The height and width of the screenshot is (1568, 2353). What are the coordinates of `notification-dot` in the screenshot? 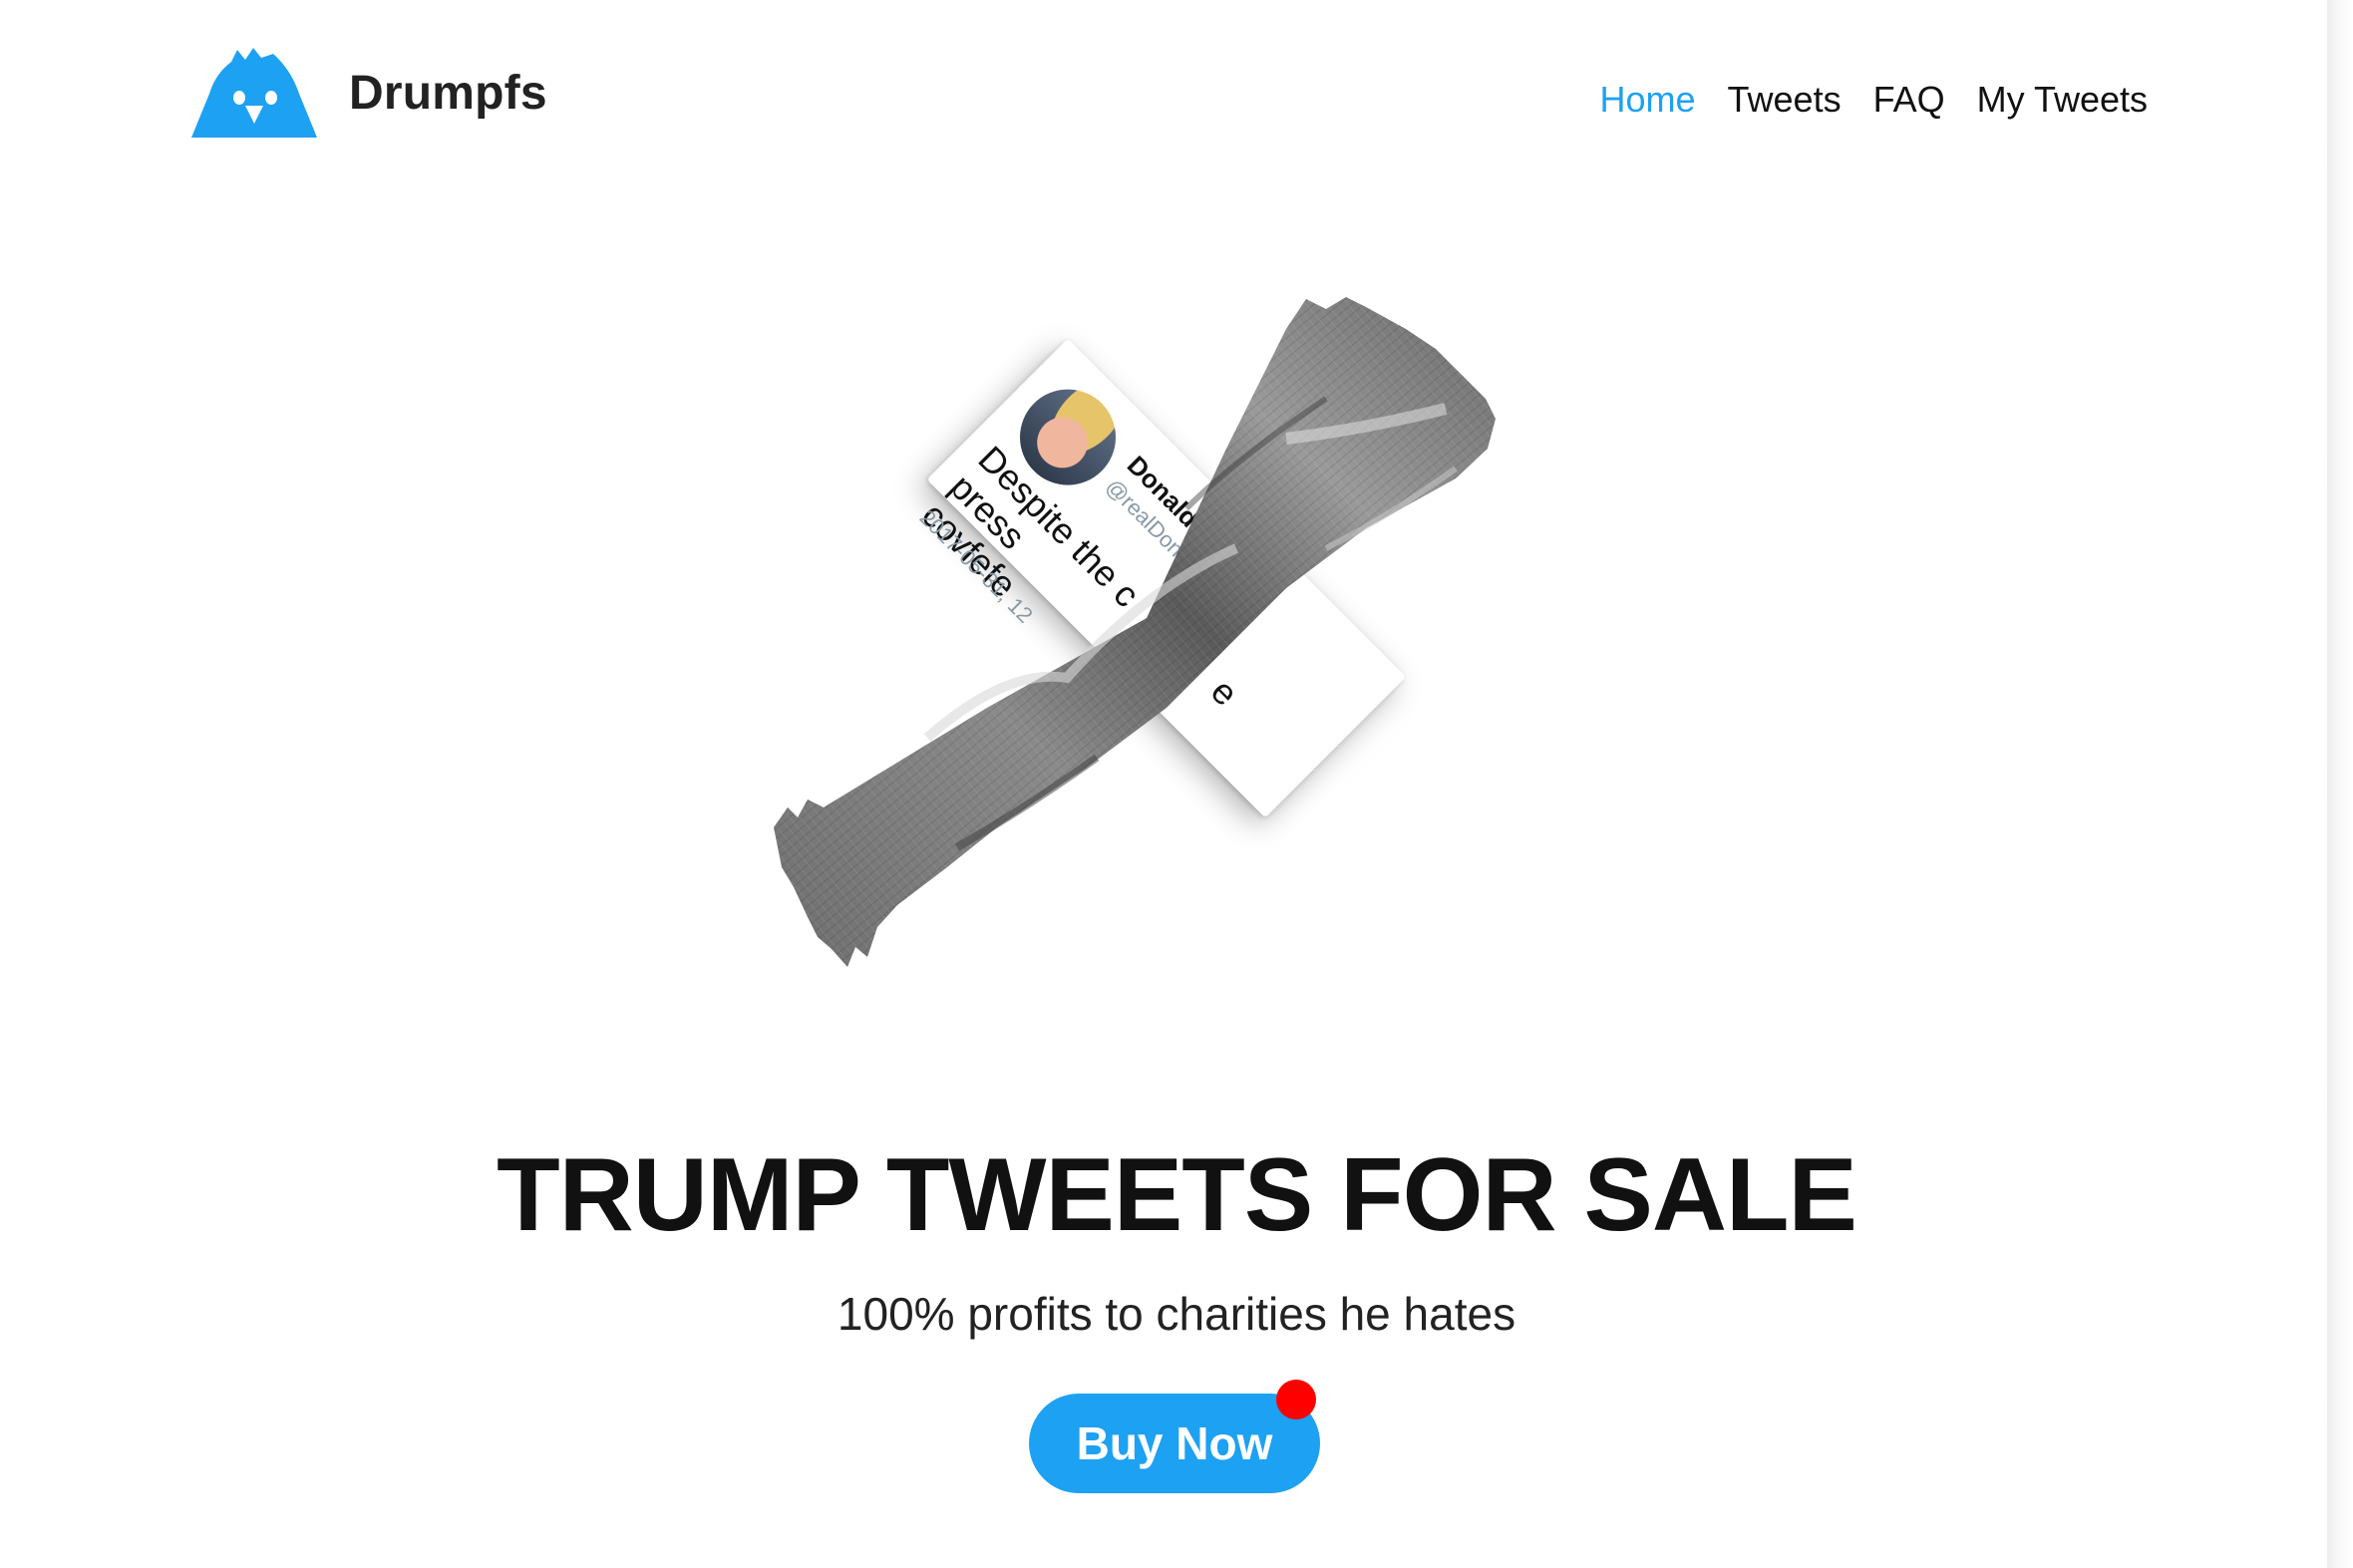 It's located at (1296, 1399).